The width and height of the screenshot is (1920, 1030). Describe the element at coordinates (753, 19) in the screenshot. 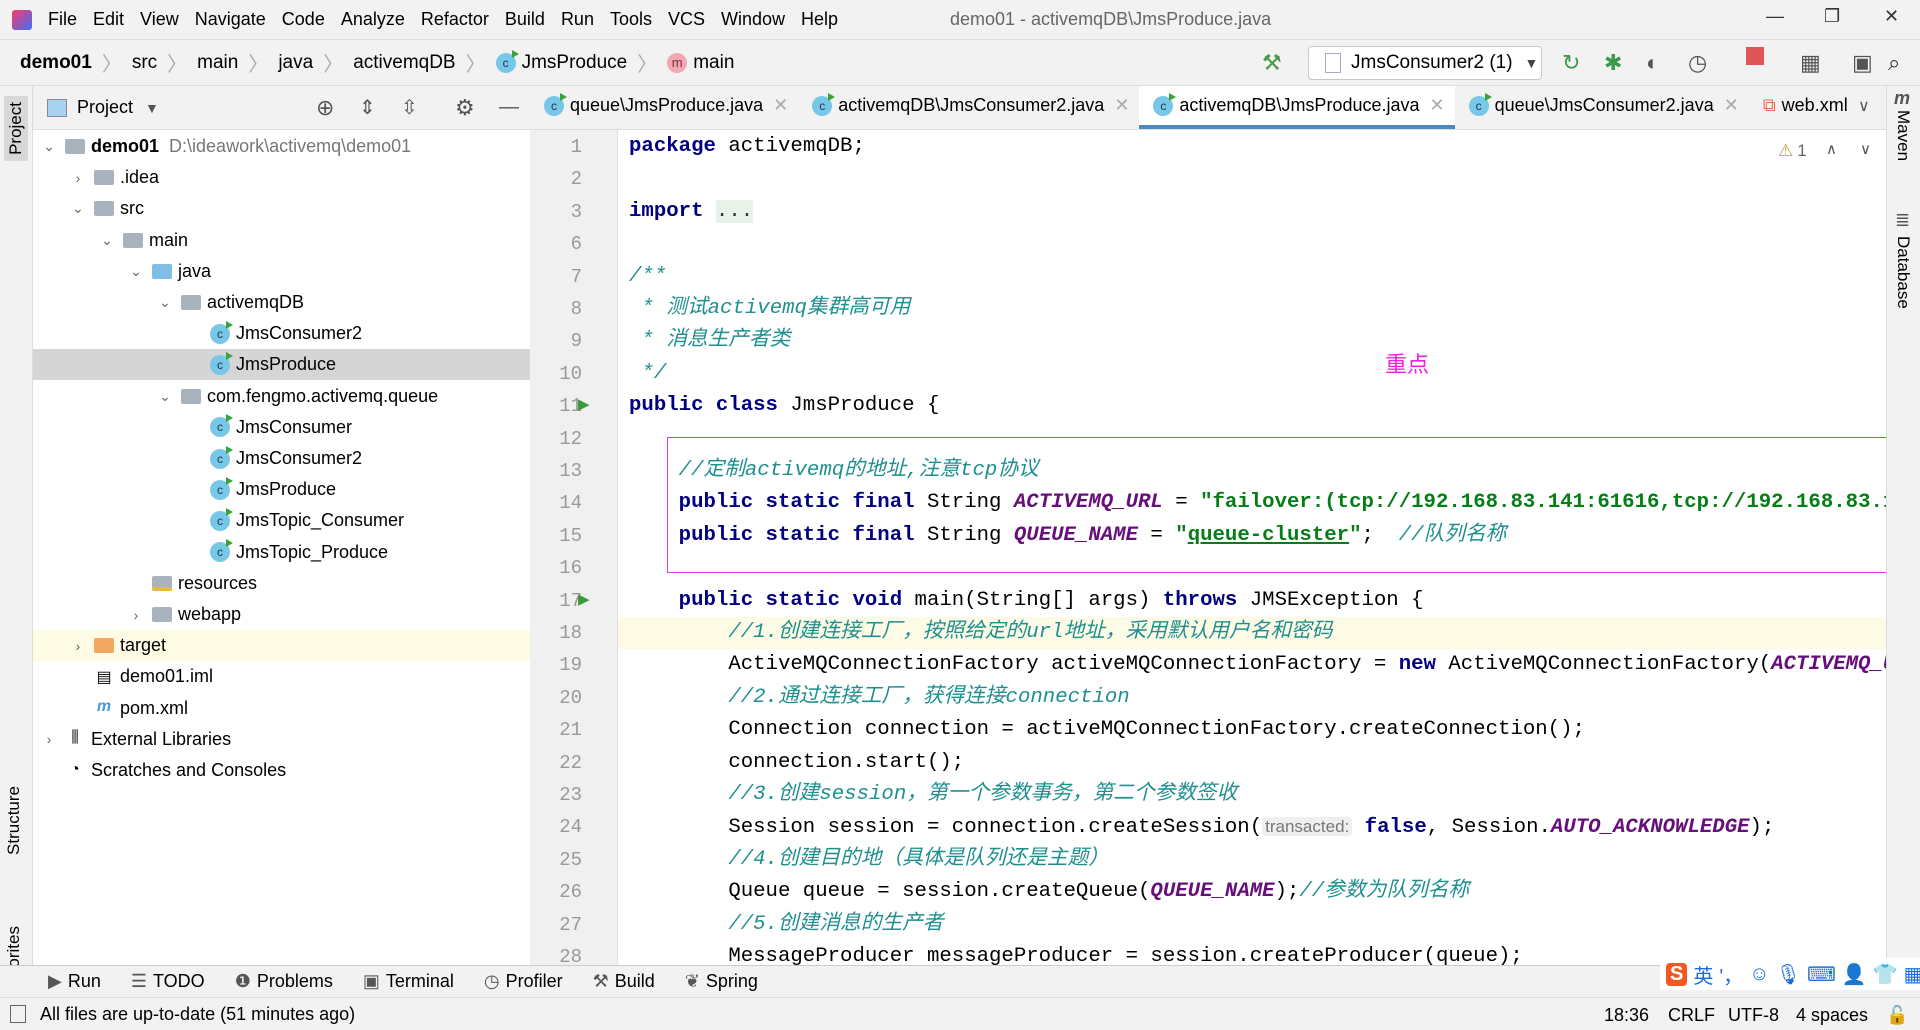

I see `menu-window: Window` at that location.